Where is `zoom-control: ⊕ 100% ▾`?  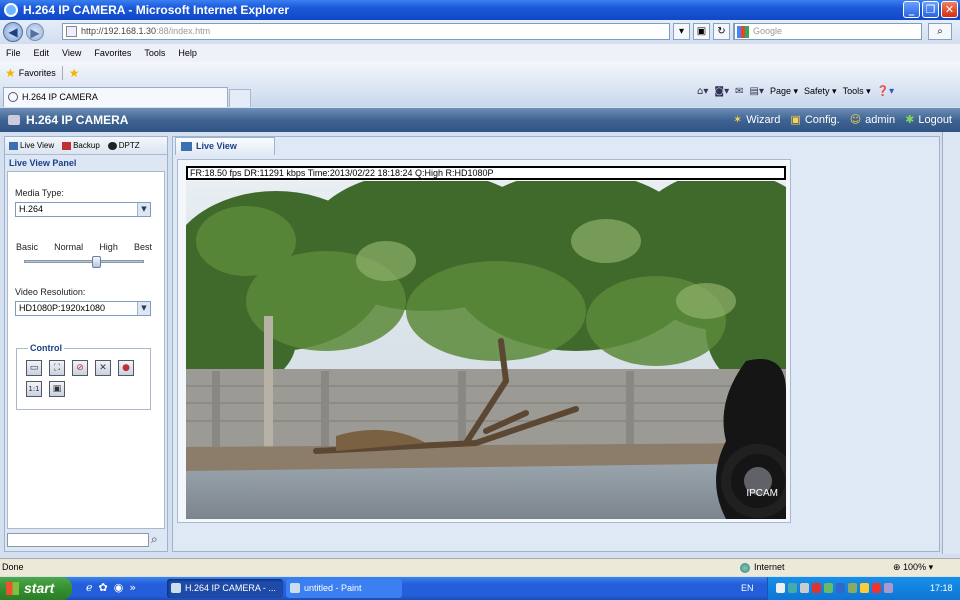 zoom-control: ⊕ 100% ▾ is located at coordinates (913, 567).